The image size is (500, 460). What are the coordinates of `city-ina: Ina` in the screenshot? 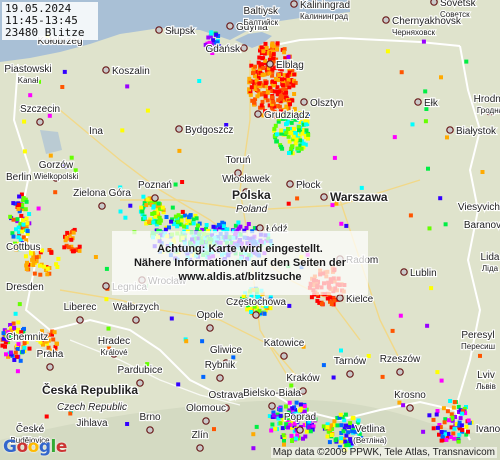 It's located at (96, 131).